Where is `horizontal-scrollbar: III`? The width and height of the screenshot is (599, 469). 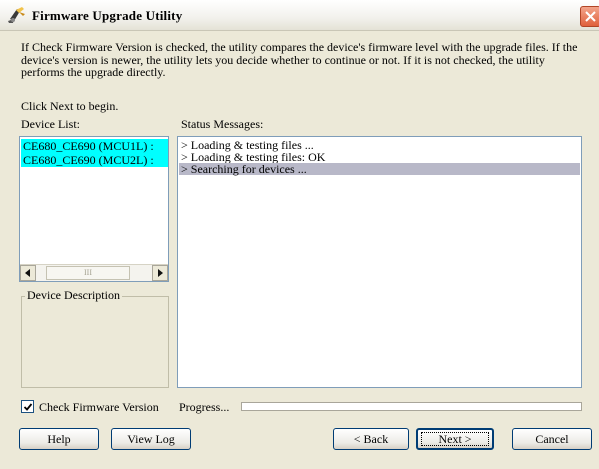 horizontal-scrollbar: III is located at coordinates (94, 272).